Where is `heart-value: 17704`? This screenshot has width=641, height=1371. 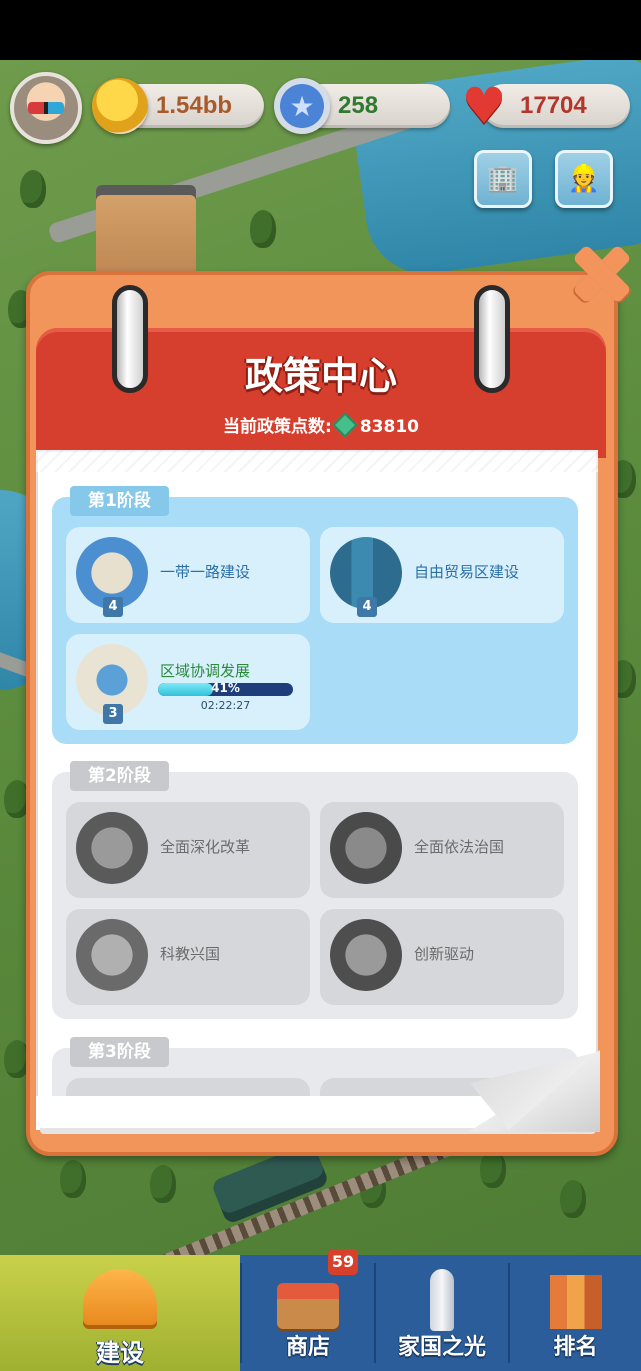 heart-value: 17704 is located at coordinates (553, 105).